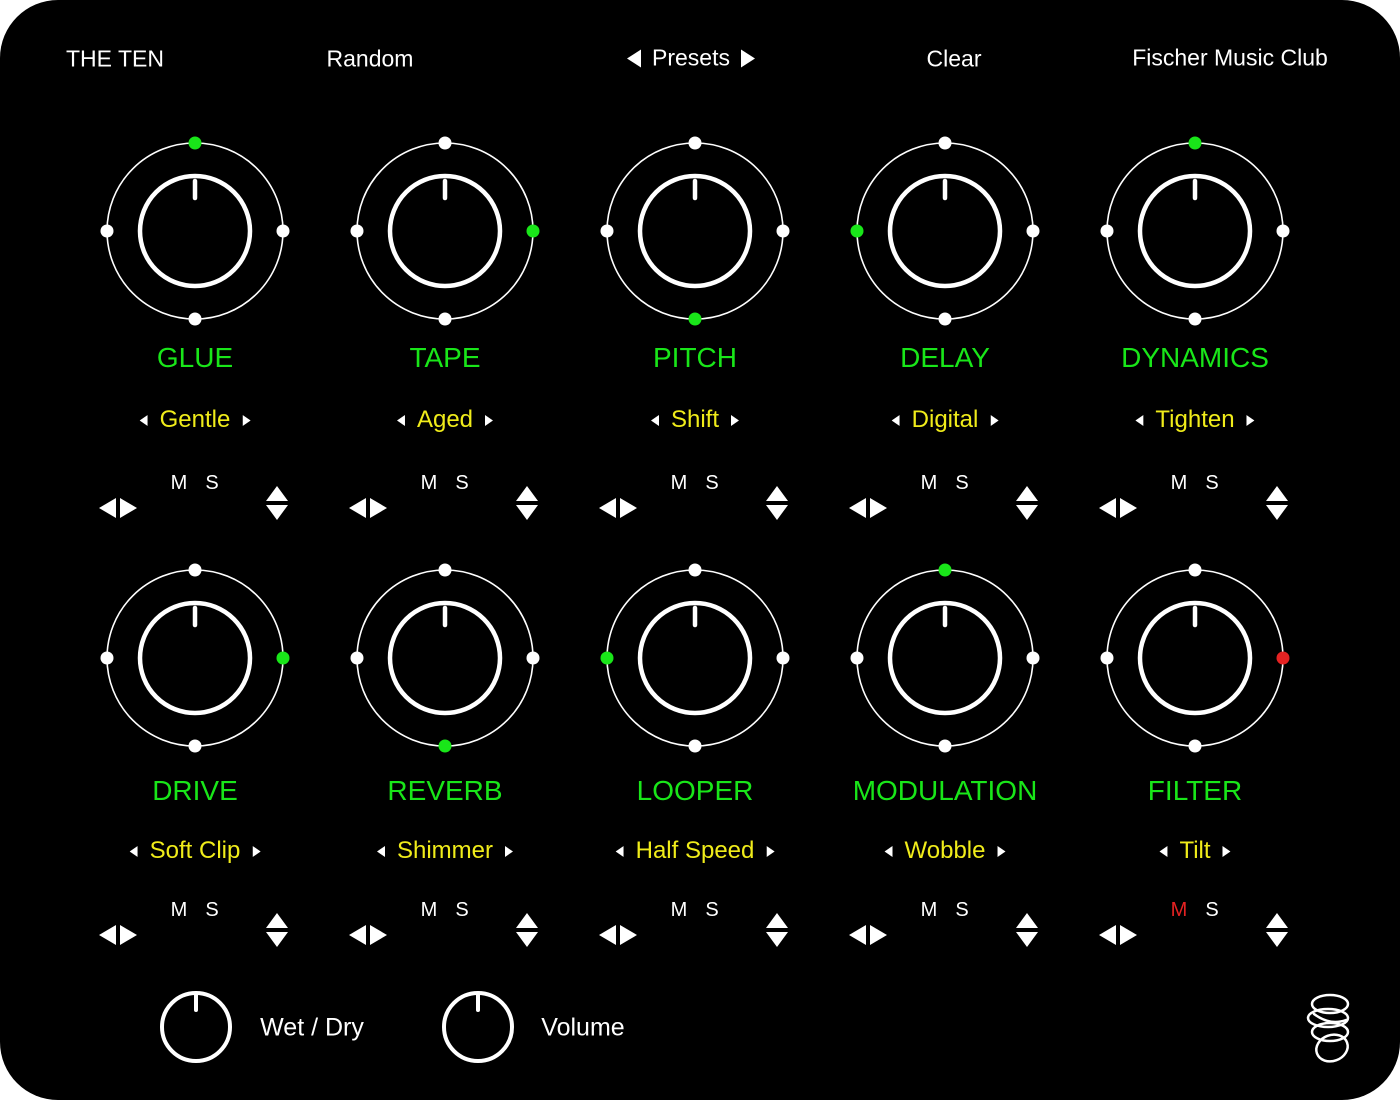 Image resolution: width=1400 pixels, height=1100 pixels. I want to click on delay-position-dot-bottom, so click(945, 319).